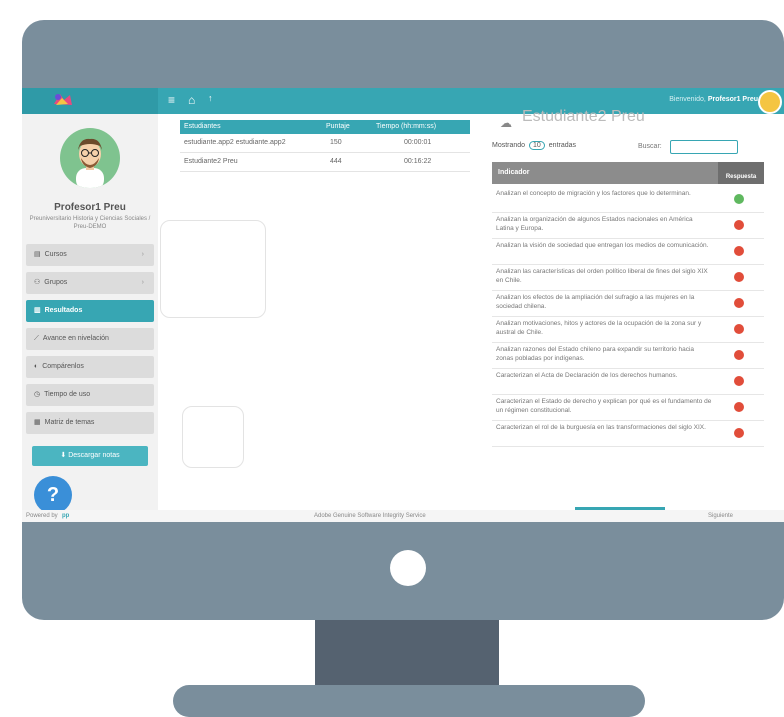 This screenshot has height=717, width=784. I want to click on sidebar-item-label: Resultados, so click(63, 310).